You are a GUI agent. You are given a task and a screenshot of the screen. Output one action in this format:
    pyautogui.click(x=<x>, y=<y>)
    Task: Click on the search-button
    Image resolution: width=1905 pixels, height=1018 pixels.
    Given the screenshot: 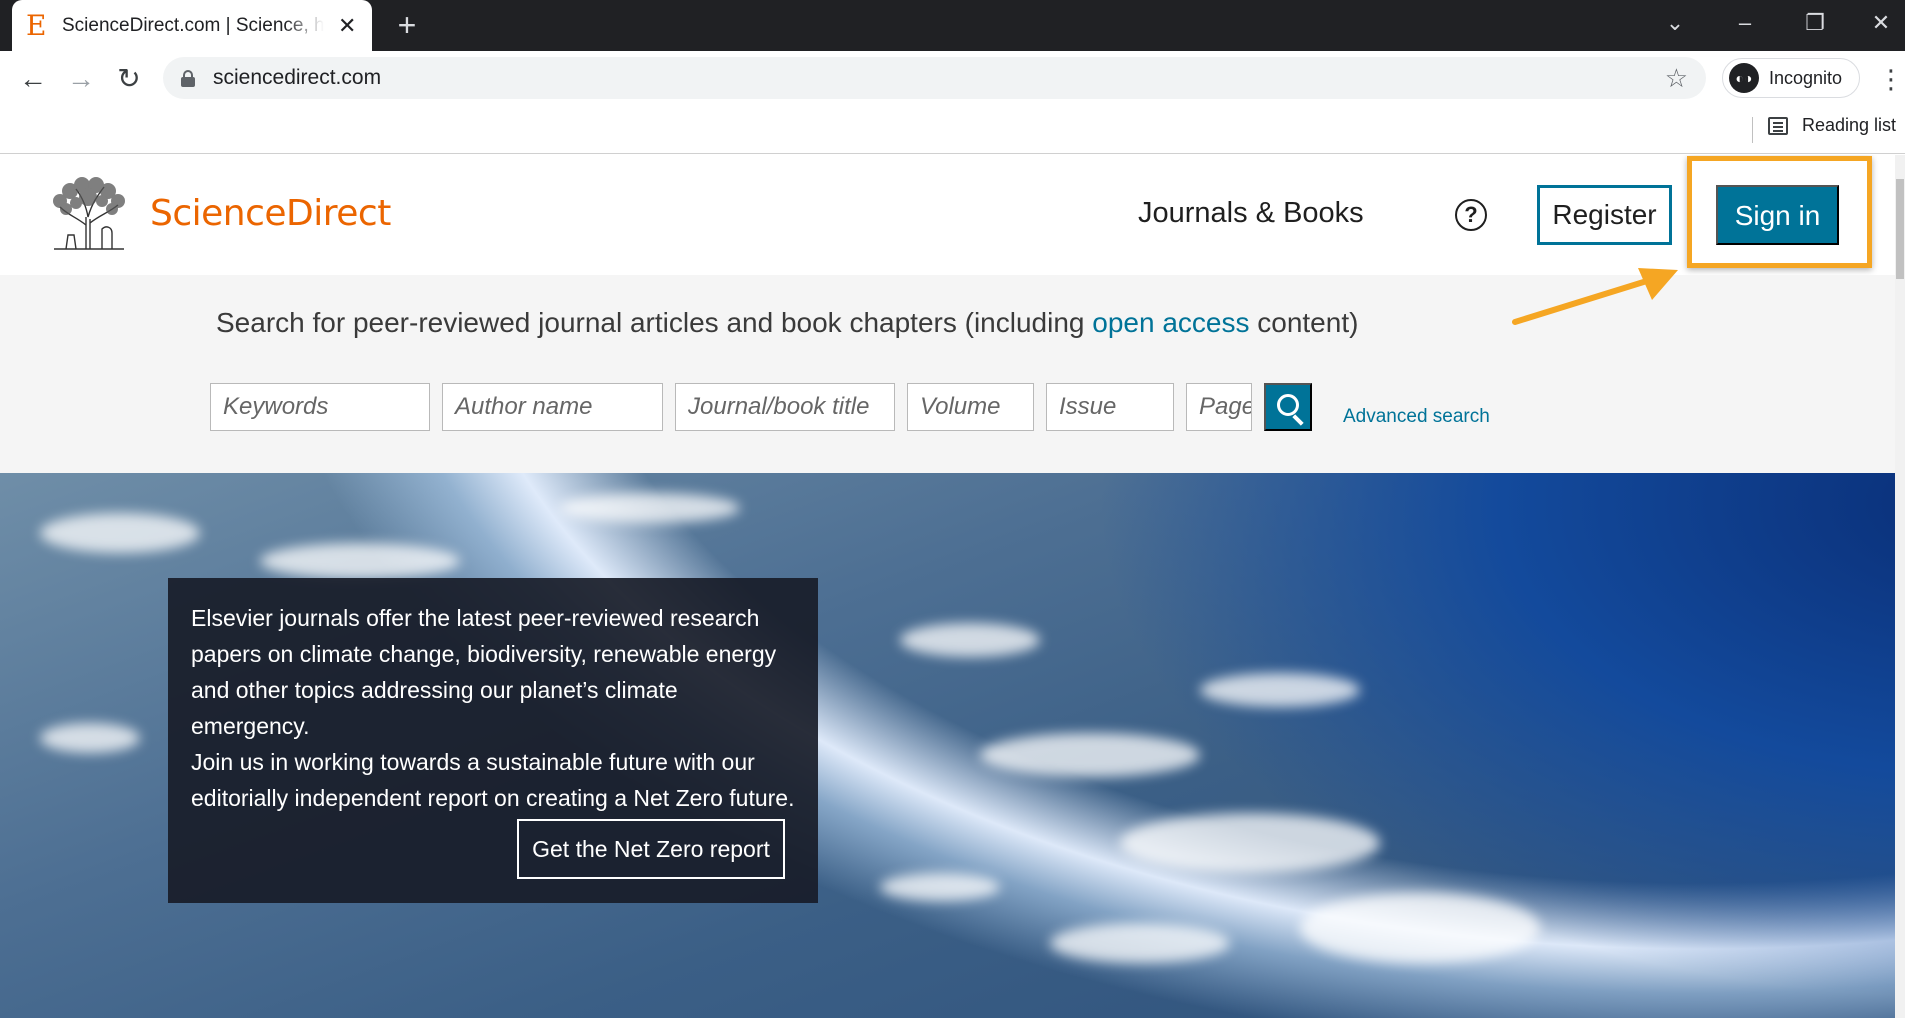 What is the action you would take?
    pyautogui.click(x=1288, y=407)
    